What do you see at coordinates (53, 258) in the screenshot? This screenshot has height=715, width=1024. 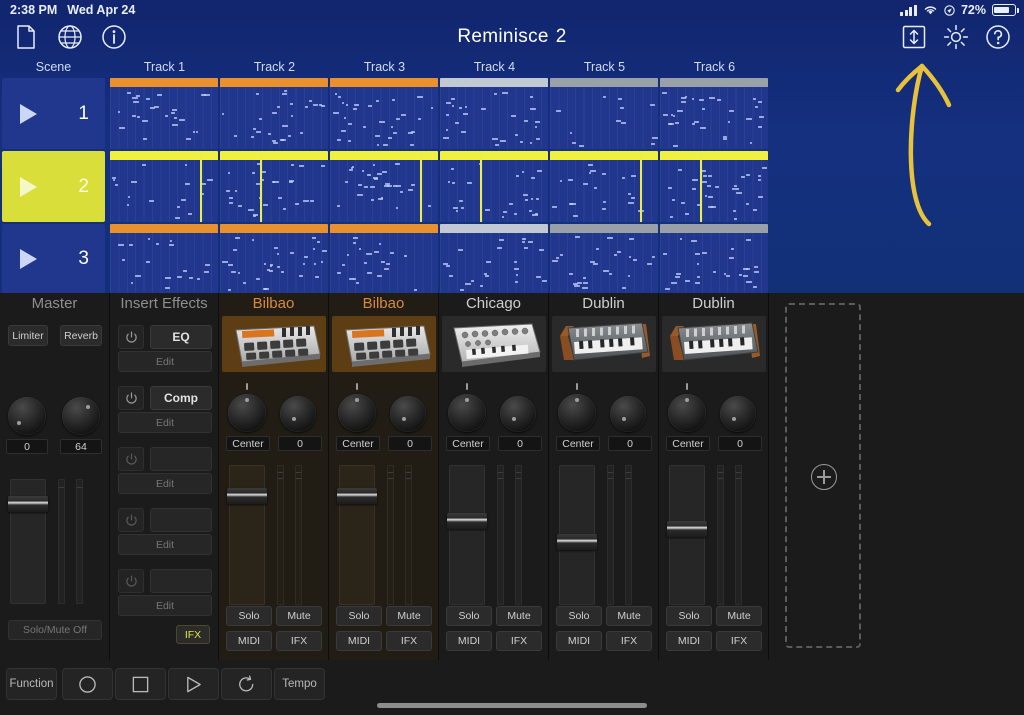 I see `scene-row-3: 3` at bounding box center [53, 258].